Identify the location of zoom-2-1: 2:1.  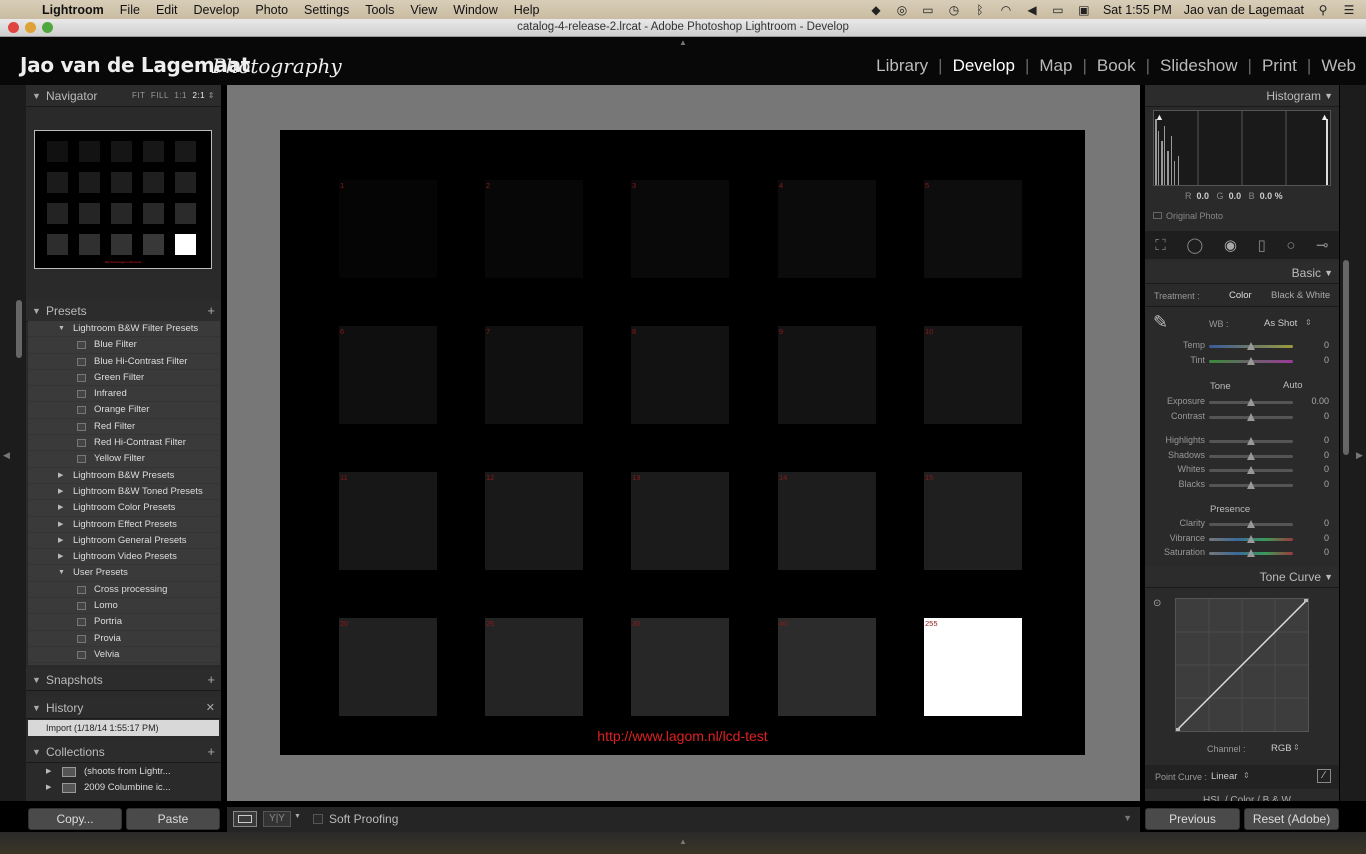
(198, 95).